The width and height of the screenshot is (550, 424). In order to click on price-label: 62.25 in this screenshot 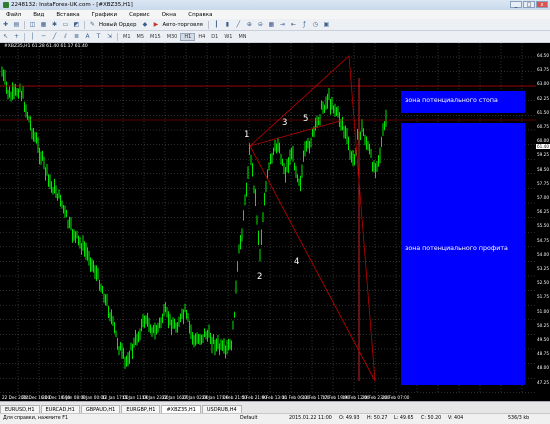, I will do `click(543, 98)`.